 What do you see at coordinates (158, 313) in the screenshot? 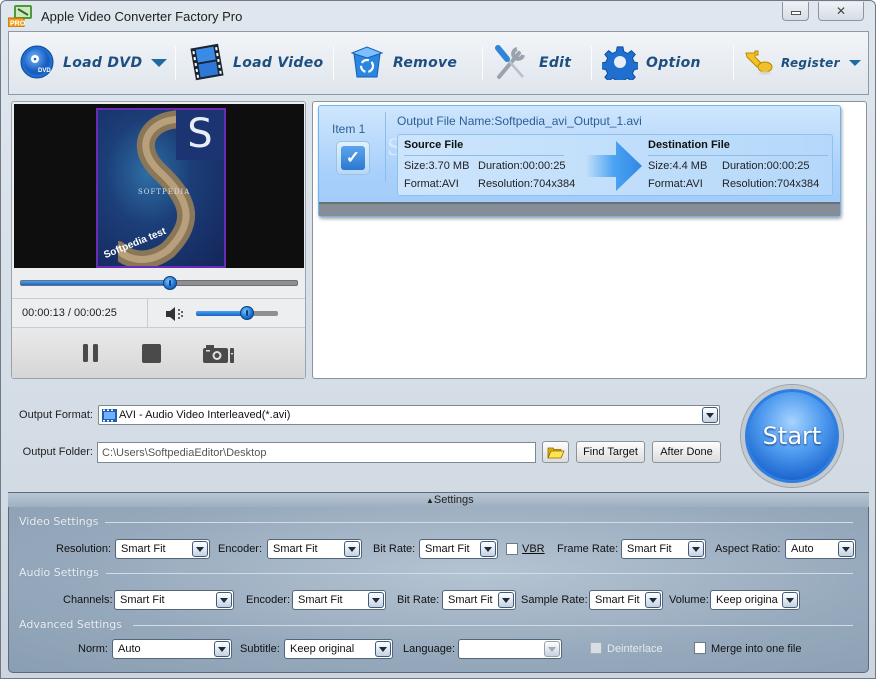
I see `time-volume-row: 00:00:13 / 00:00:25` at bounding box center [158, 313].